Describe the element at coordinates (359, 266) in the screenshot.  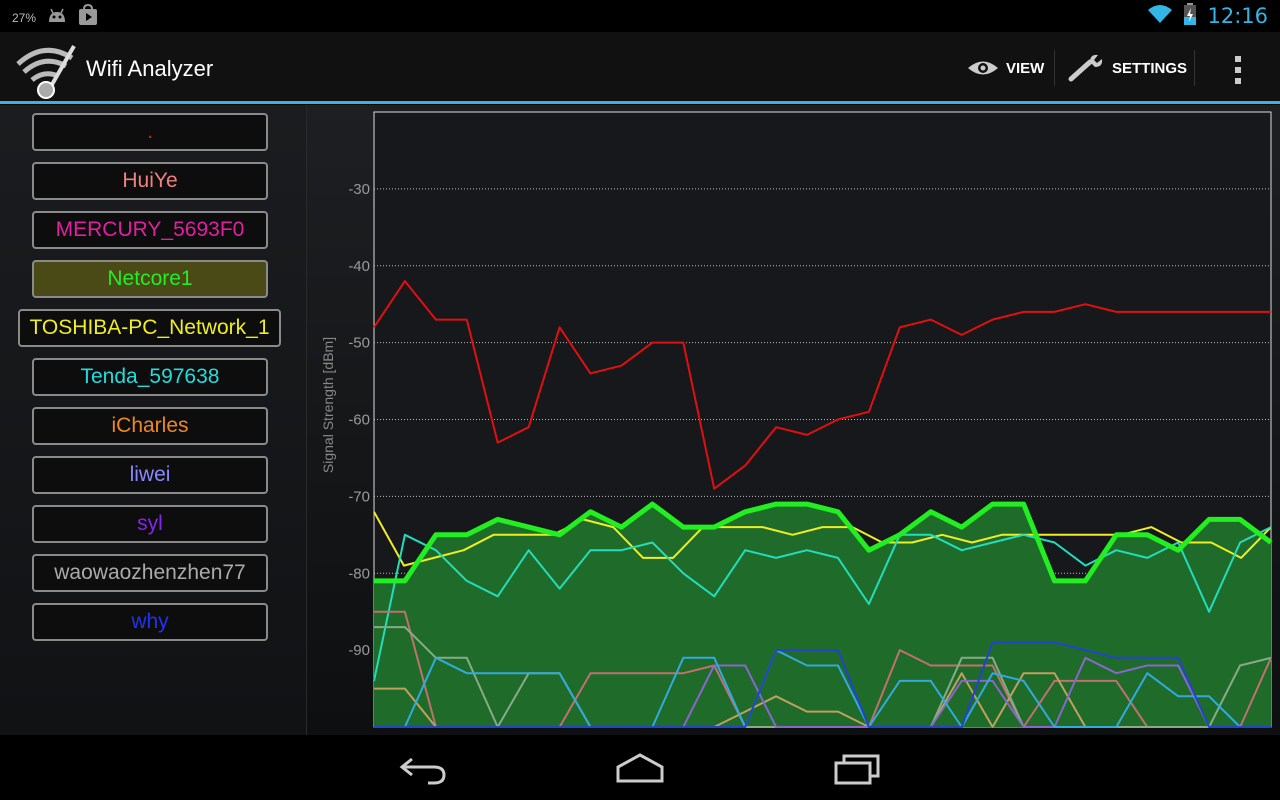
I see `y-tick-label: -40` at that location.